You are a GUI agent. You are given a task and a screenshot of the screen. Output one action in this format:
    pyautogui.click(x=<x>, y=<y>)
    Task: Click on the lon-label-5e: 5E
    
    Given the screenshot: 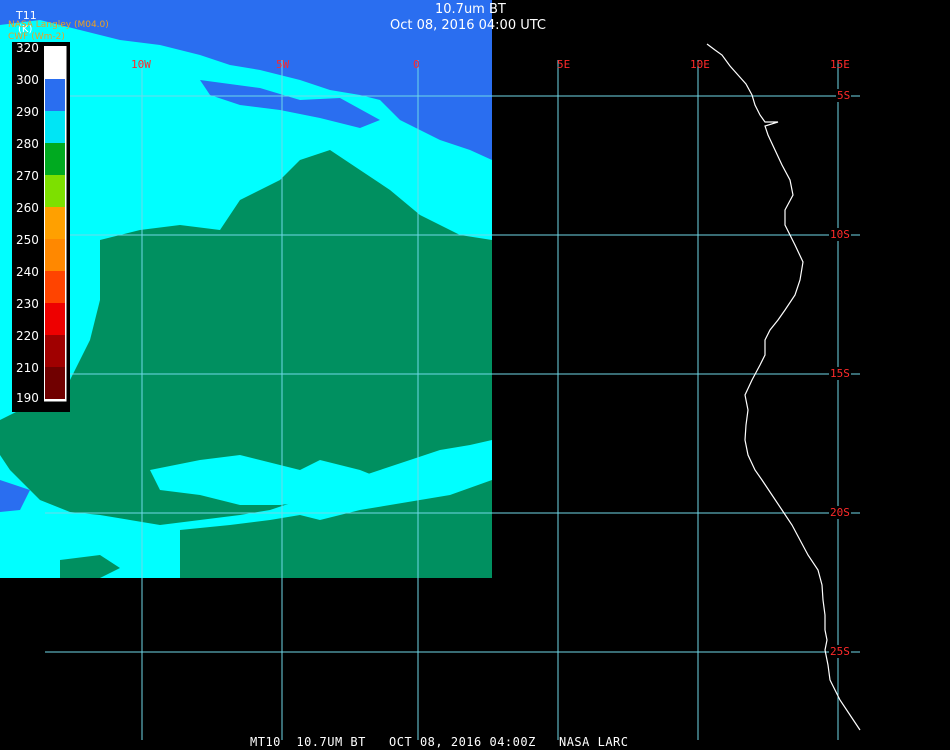 What is the action you would take?
    pyautogui.click(x=564, y=64)
    